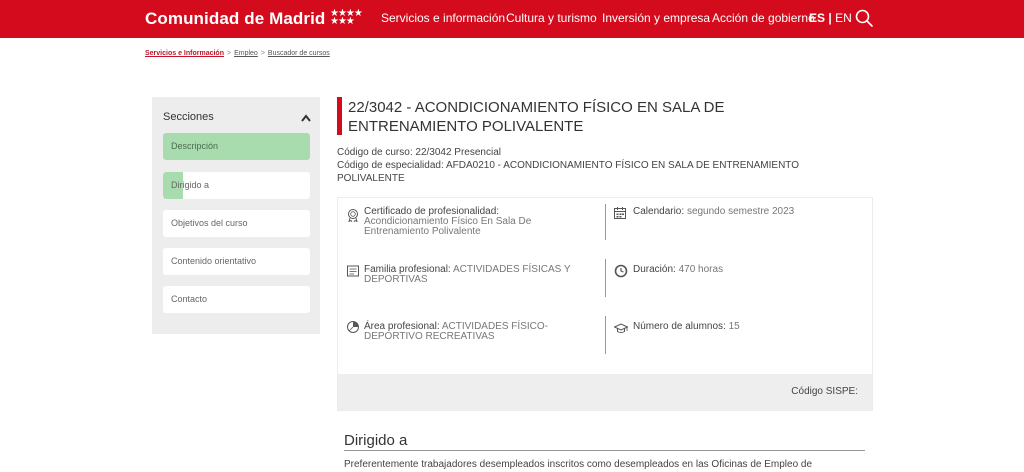  Describe the element at coordinates (184, 53) in the screenshot. I see `breadcrumb-servicios: Servicios e Información` at that location.